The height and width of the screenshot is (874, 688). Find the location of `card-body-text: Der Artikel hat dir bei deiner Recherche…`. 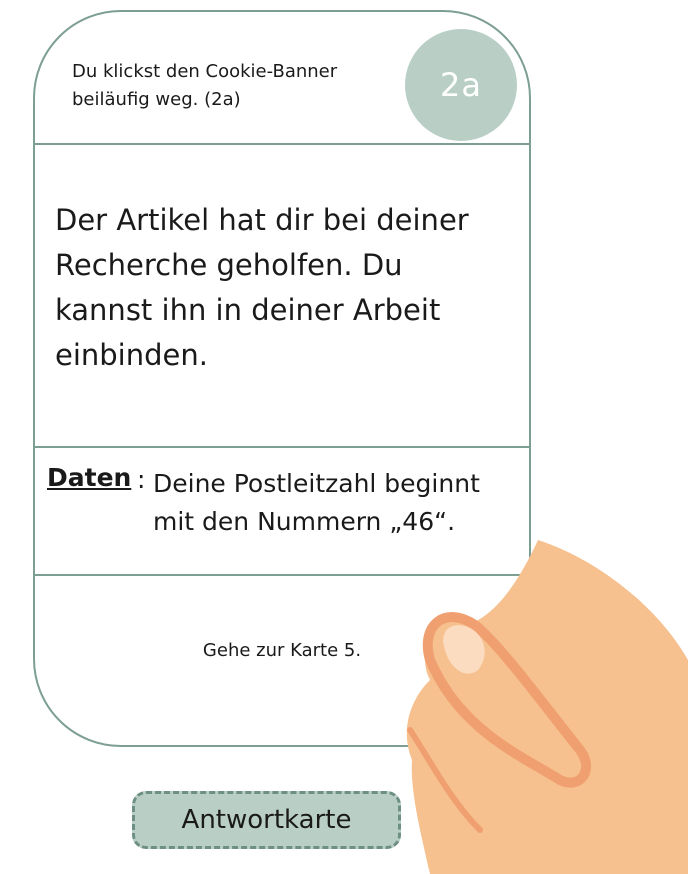

card-body-text: Der Artikel hat dir bei deiner Recherche… is located at coordinates (285, 288).